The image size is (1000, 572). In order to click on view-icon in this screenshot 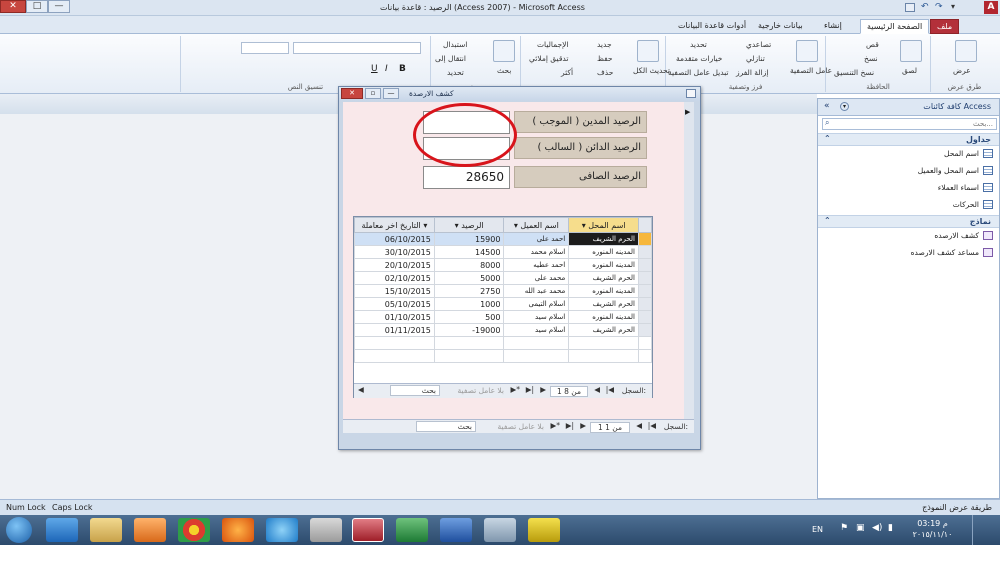, I will do `click(966, 51)`.